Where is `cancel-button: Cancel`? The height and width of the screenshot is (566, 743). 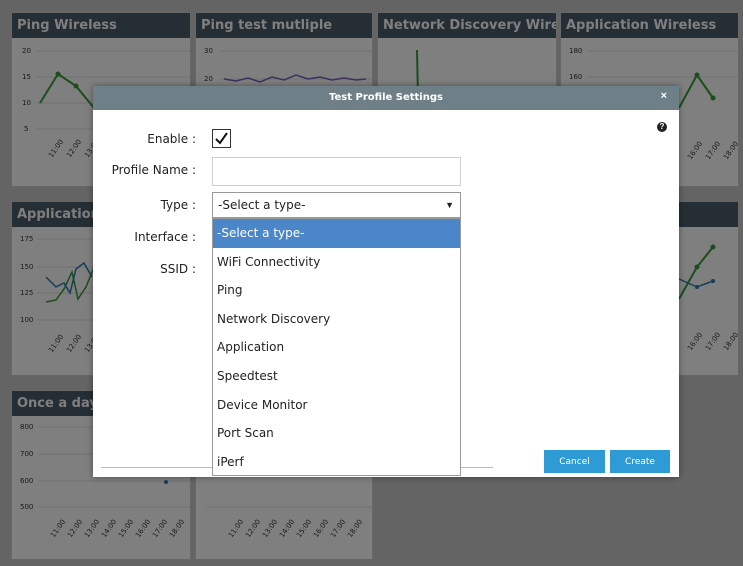
cancel-button: Cancel is located at coordinates (574, 461).